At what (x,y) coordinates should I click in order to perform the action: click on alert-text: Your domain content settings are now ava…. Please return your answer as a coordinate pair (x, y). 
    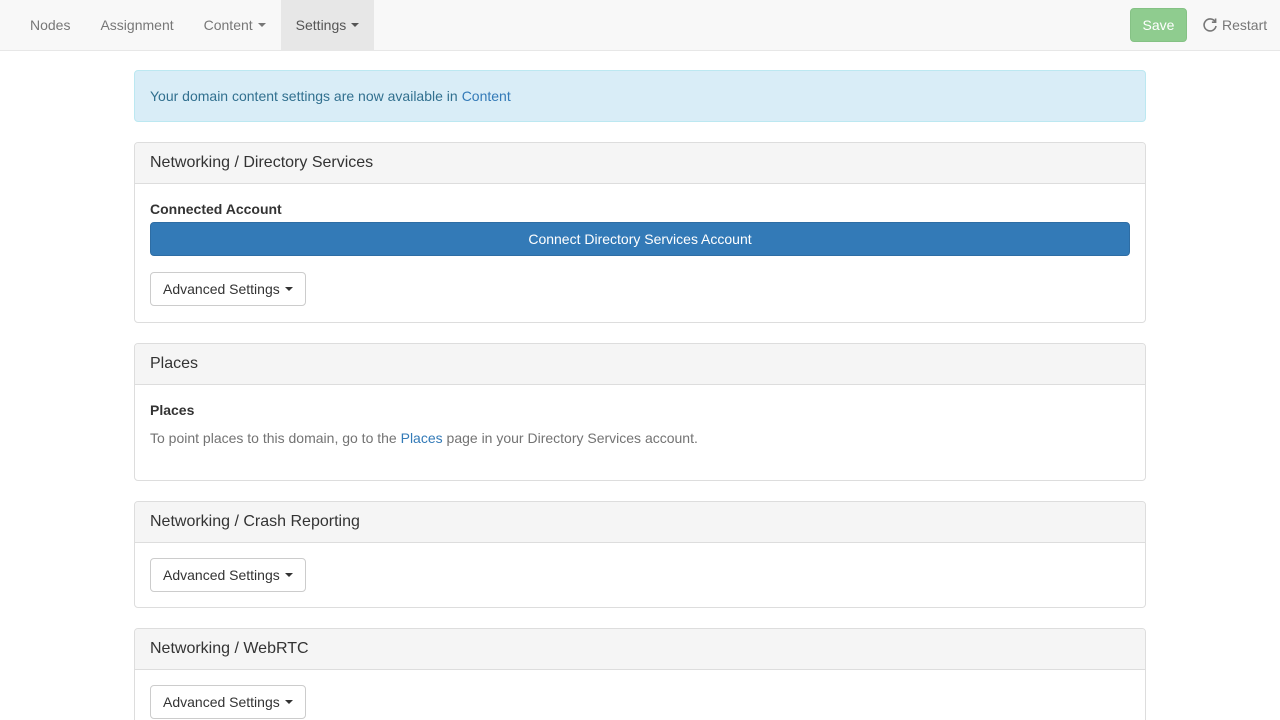
    Looking at the image, I should click on (304, 96).